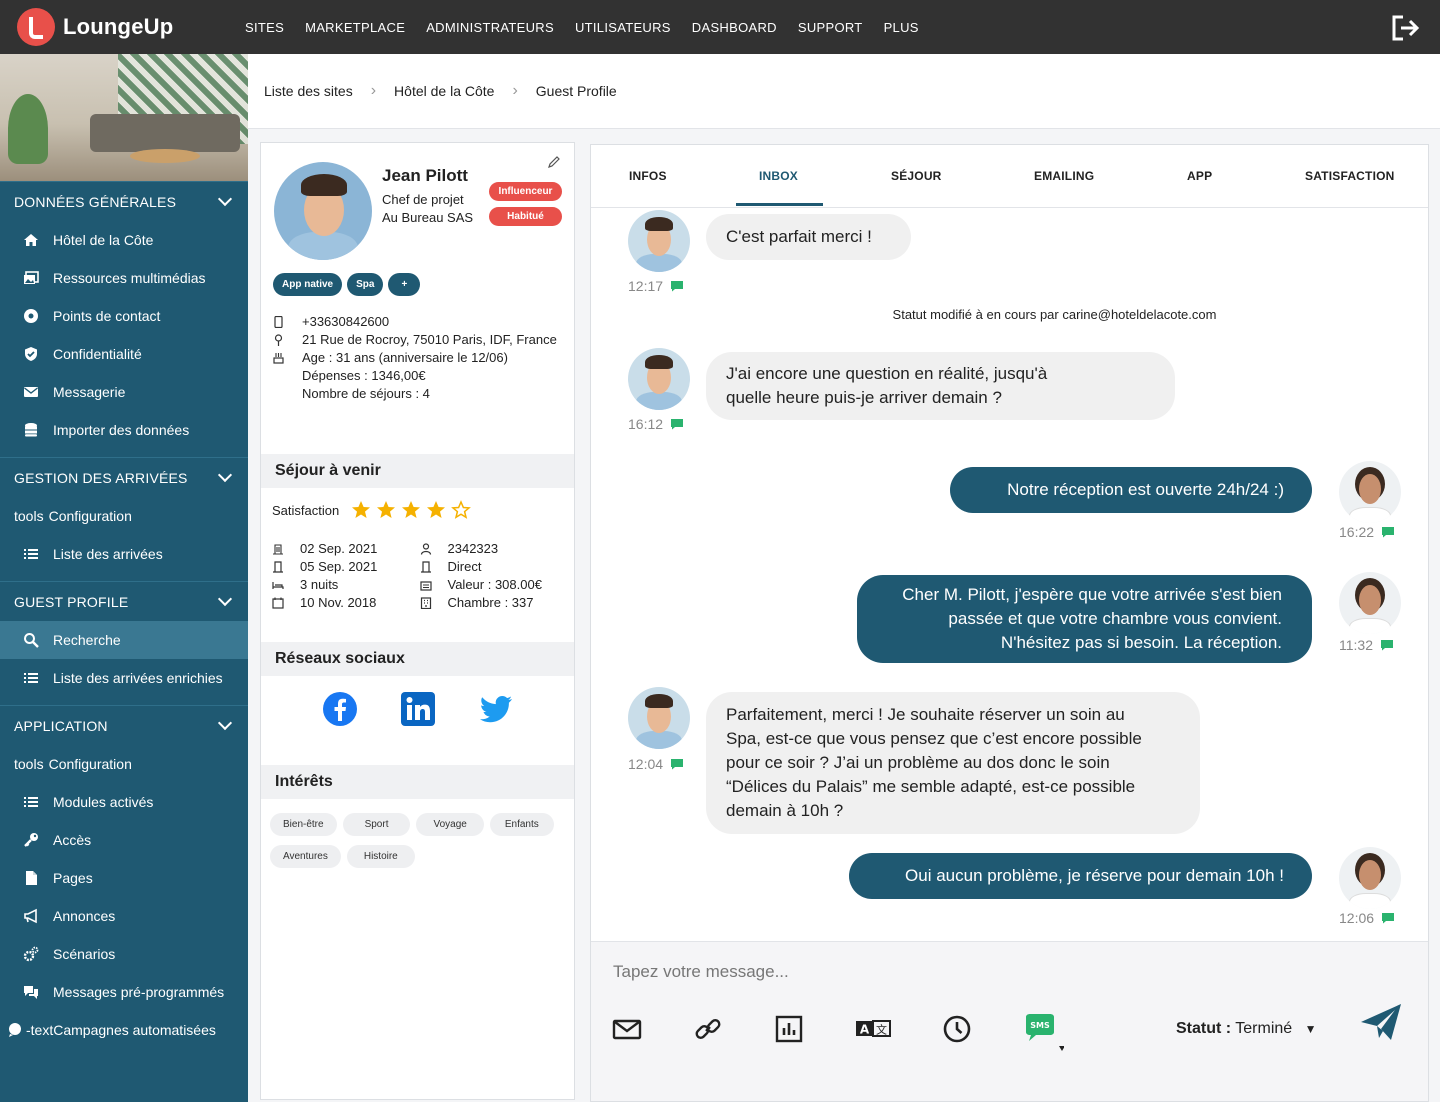  I want to click on section-gestion-arrivees: GESTION DES ARRIVÉES, so click(124, 477).